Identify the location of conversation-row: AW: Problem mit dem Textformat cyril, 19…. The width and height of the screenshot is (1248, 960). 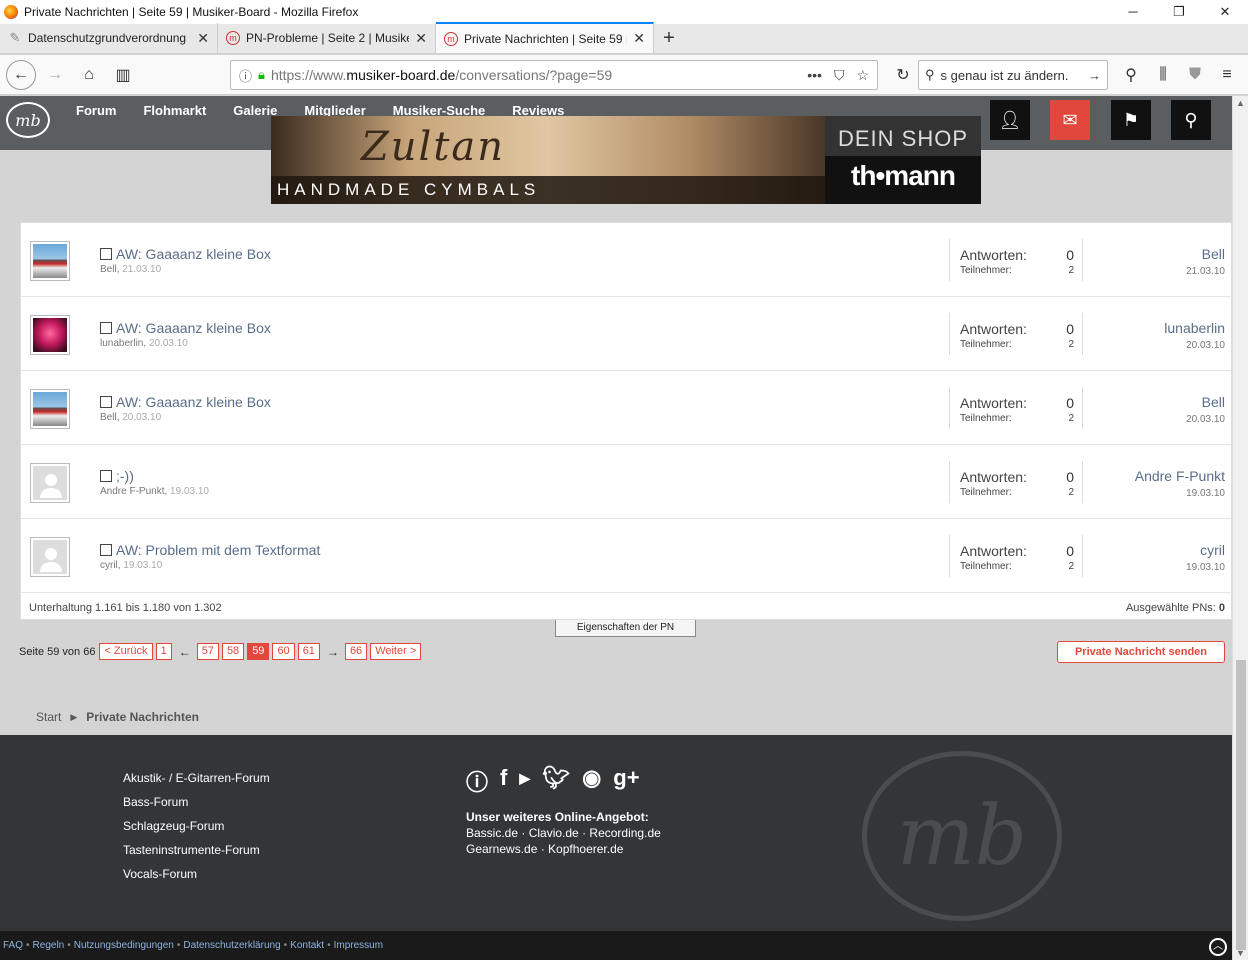
(626, 556).